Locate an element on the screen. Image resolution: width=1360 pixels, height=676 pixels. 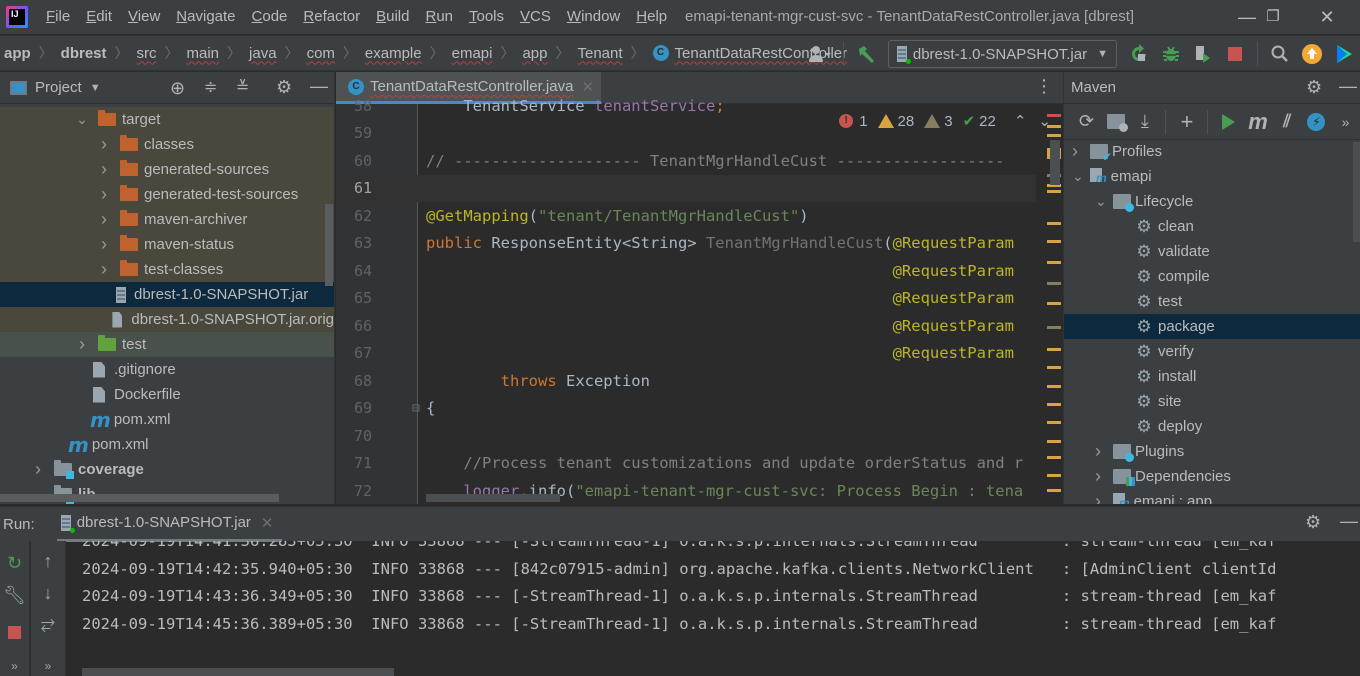
tree-item: dbrest-1.0-SNAPSHOT.jar.orig is located at coordinates (167, 319).